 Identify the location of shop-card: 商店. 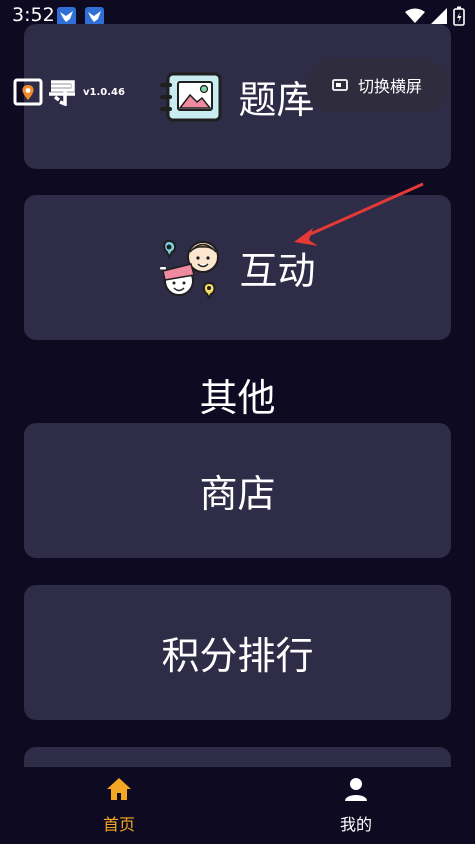
(237, 490).